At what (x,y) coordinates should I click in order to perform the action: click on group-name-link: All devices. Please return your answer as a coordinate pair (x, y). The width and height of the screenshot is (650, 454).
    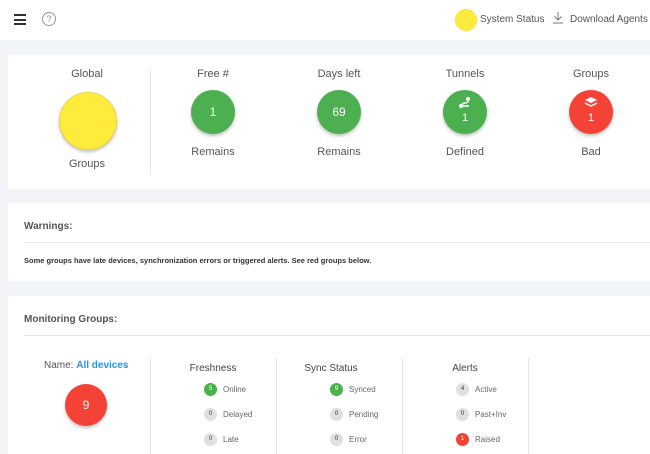
    Looking at the image, I should click on (102, 365).